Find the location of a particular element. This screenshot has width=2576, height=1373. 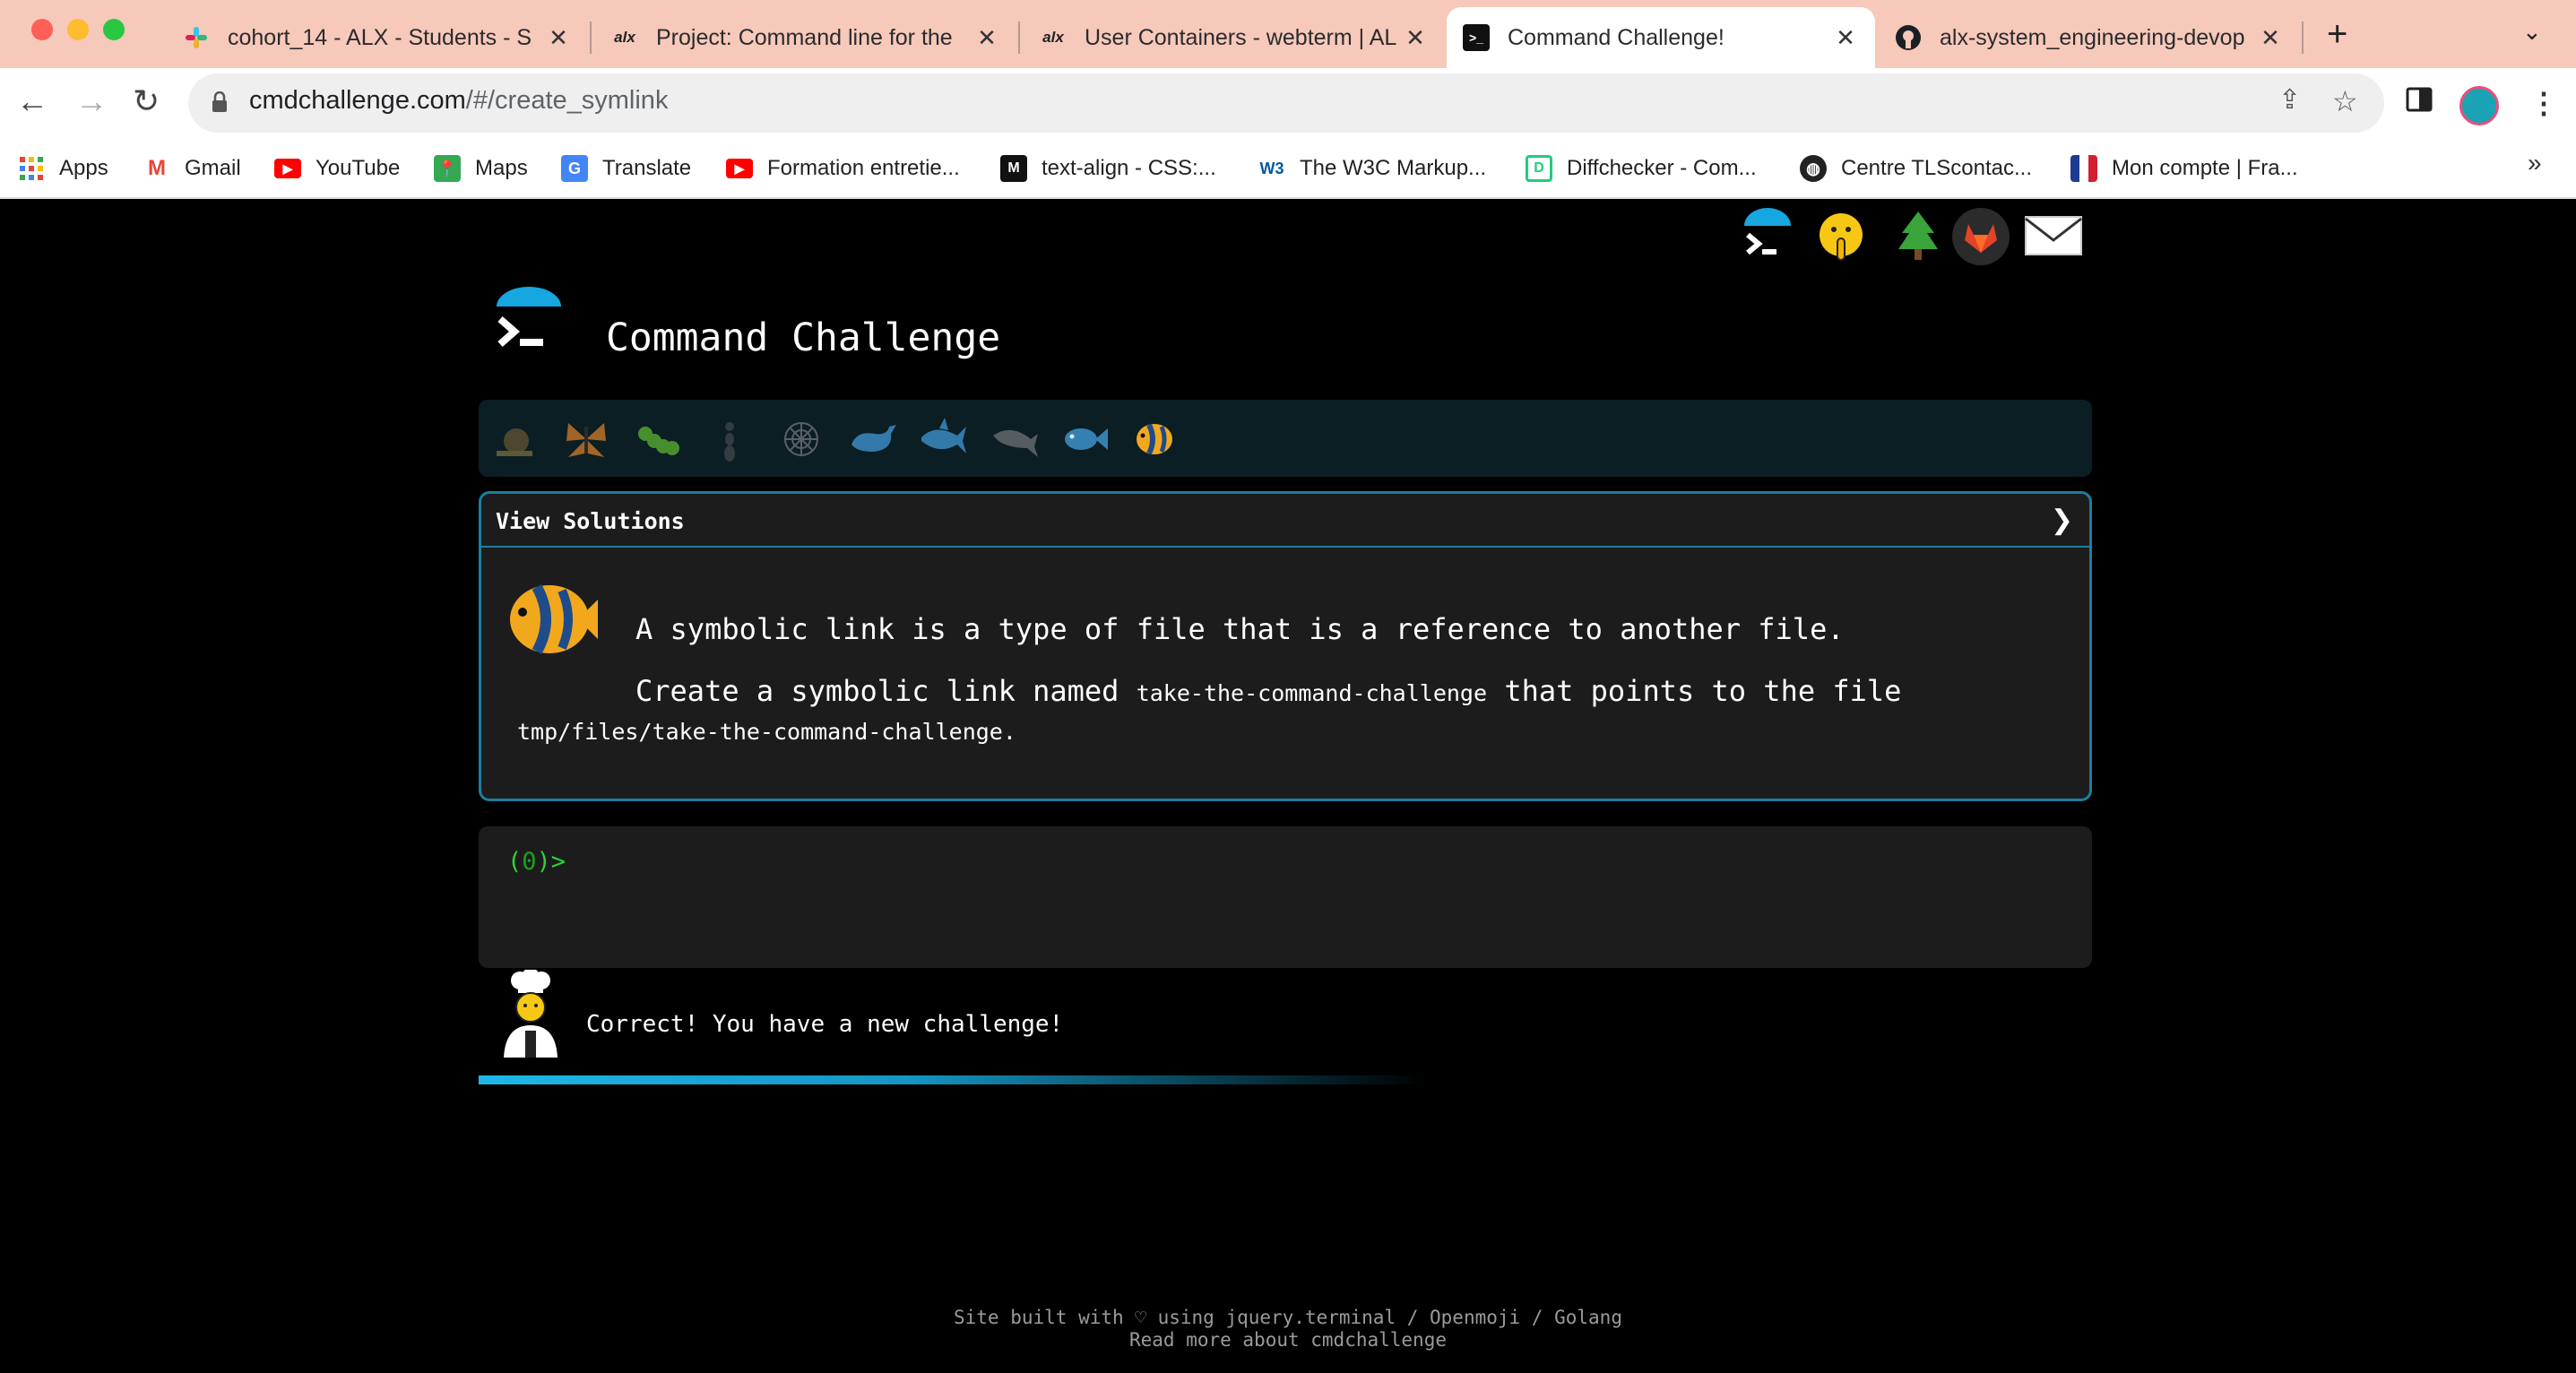

close-window-button is located at coordinates (42, 29).